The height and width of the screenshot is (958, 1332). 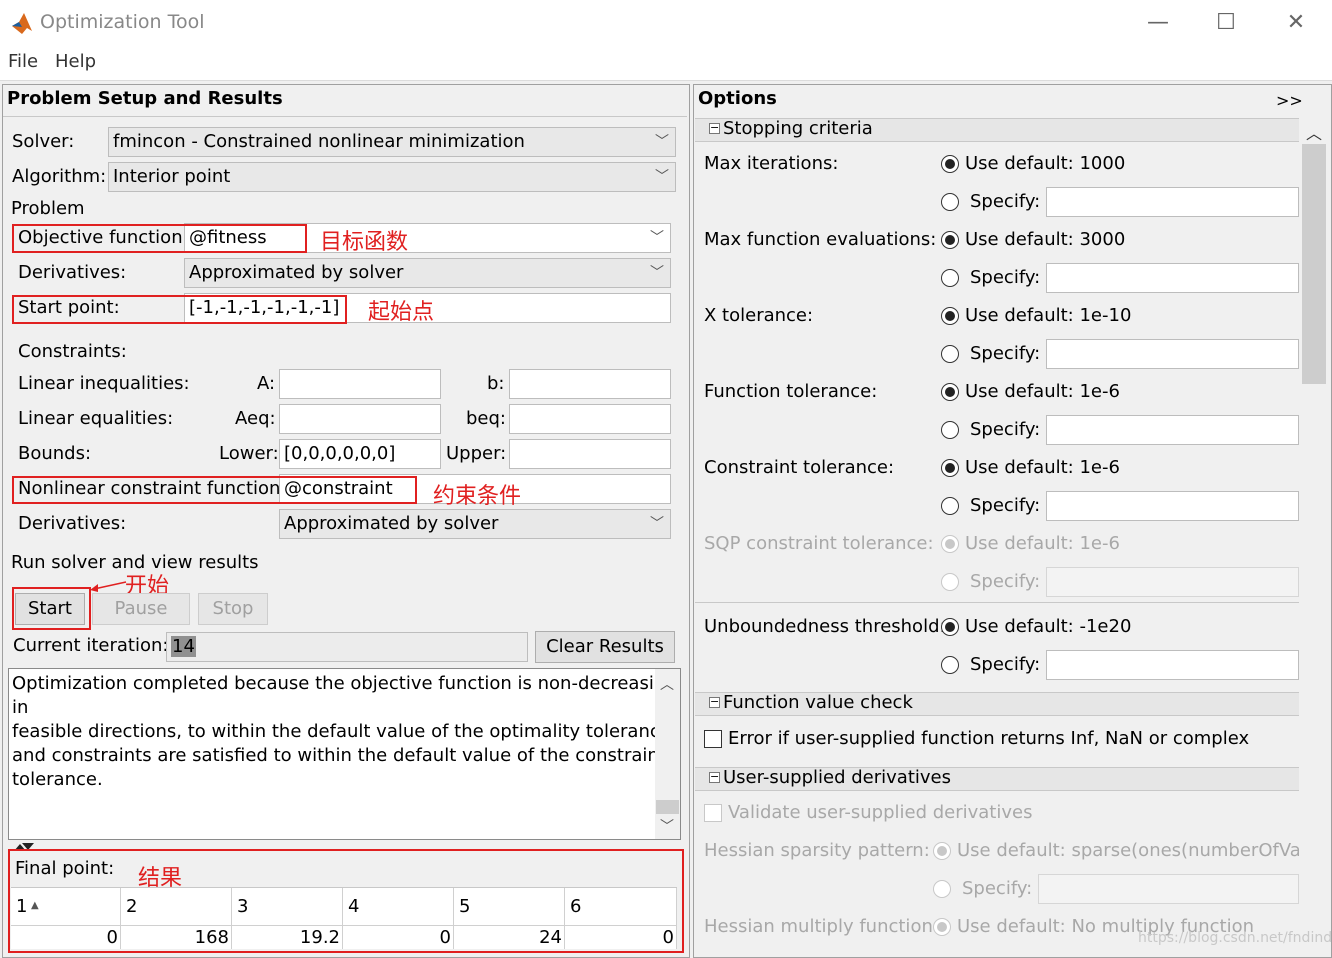 What do you see at coordinates (360, 384) in the screenshot?
I see `a-input` at bounding box center [360, 384].